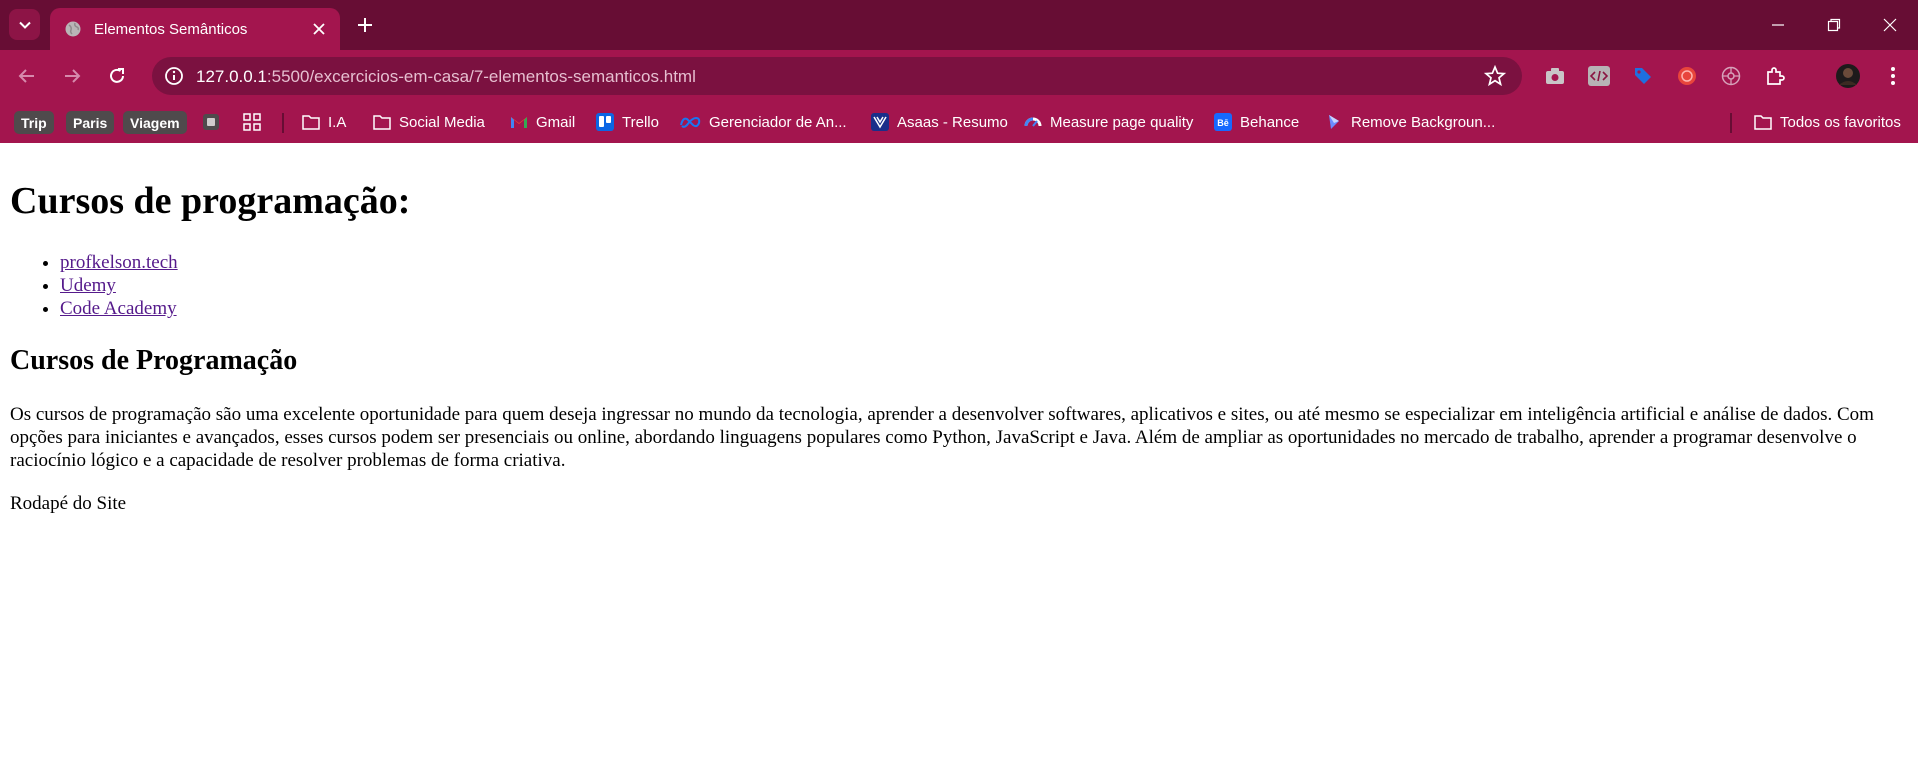  What do you see at coordinates (174, 76) in the screenshot?
I see `site-info-icon` at bounding box center [174, 76].